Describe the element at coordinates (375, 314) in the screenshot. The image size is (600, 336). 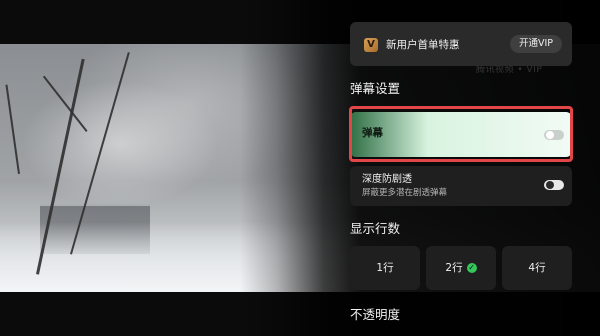
I see `opacity-title: 不透明度` at that location.